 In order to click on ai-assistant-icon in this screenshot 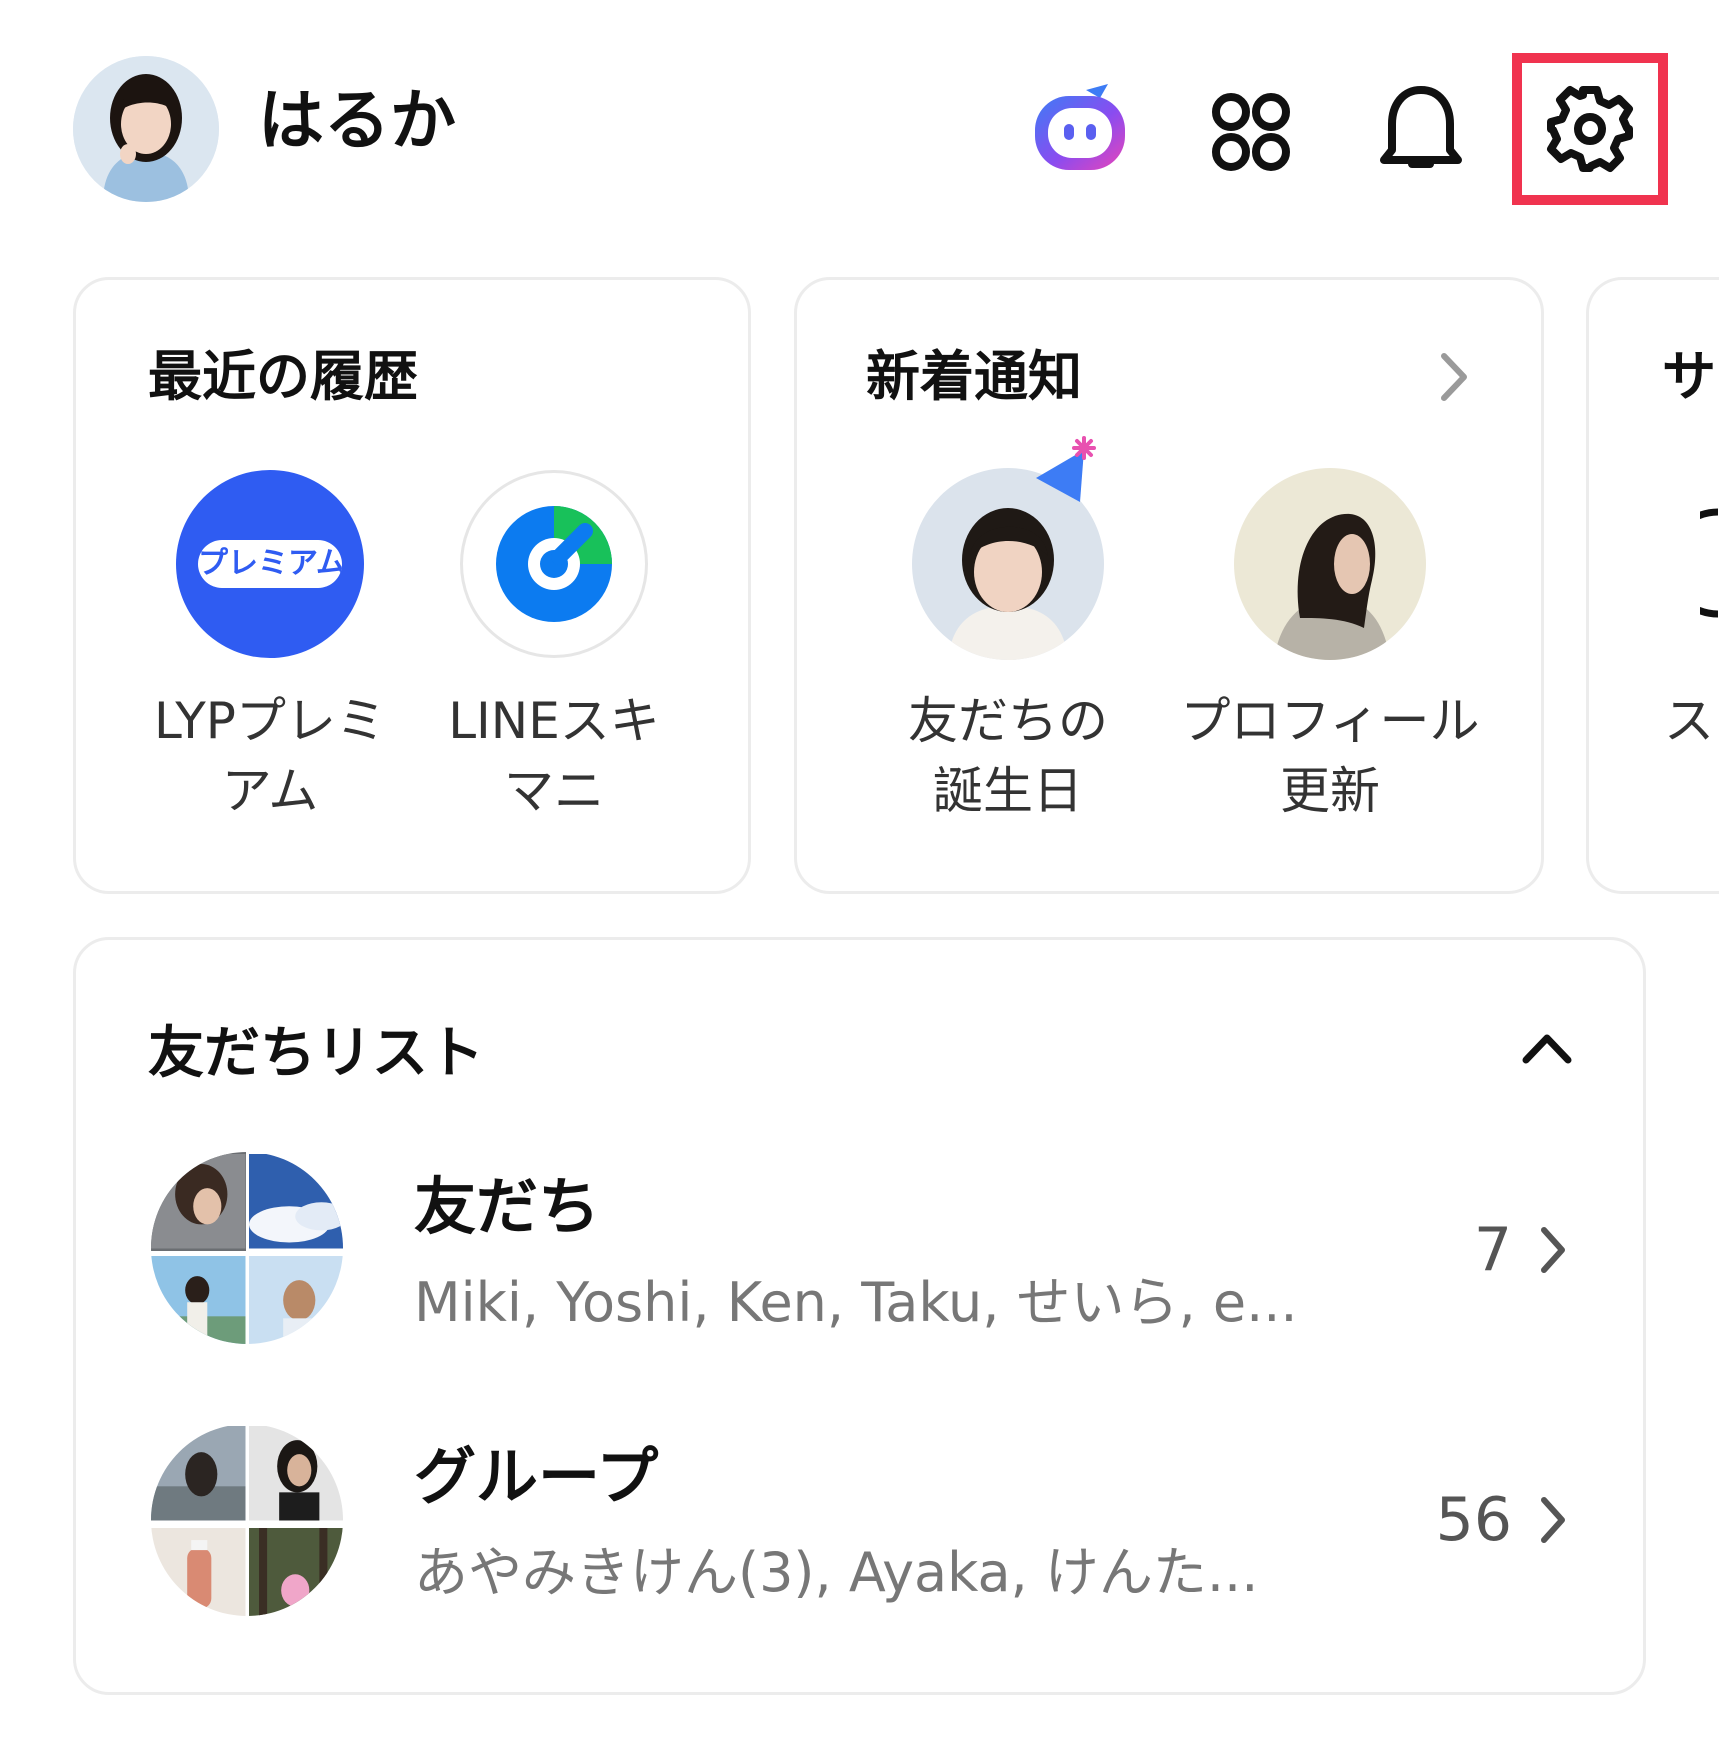, I will do `click(1080, 130)`.